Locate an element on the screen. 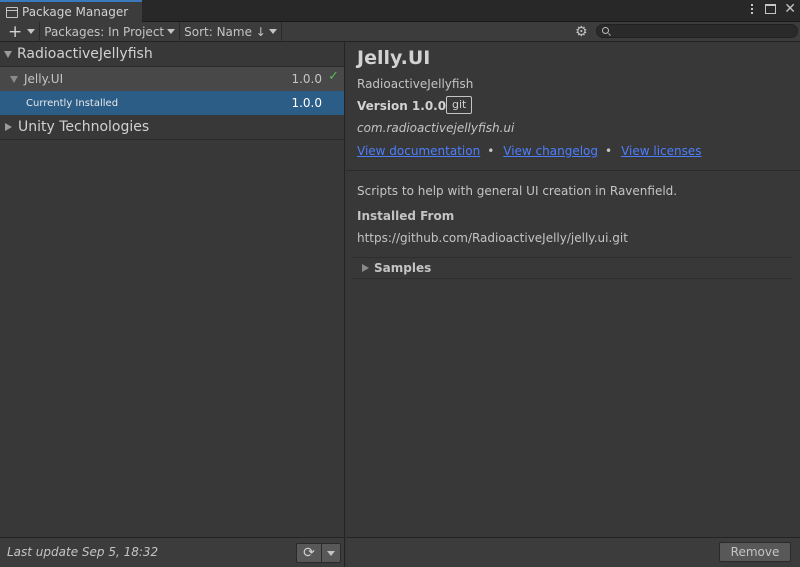 This screenshot has width=800, height=567. last-update-text: Last update Sep 5, 18:32 is located at coordinates (83, 552).